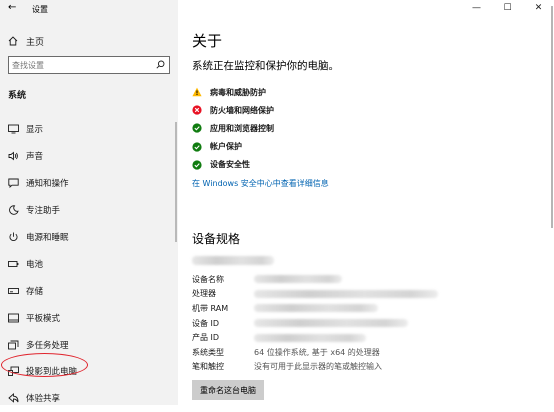 The image size is (554, 412). I want to click on storage-icon, so click(13, 291).